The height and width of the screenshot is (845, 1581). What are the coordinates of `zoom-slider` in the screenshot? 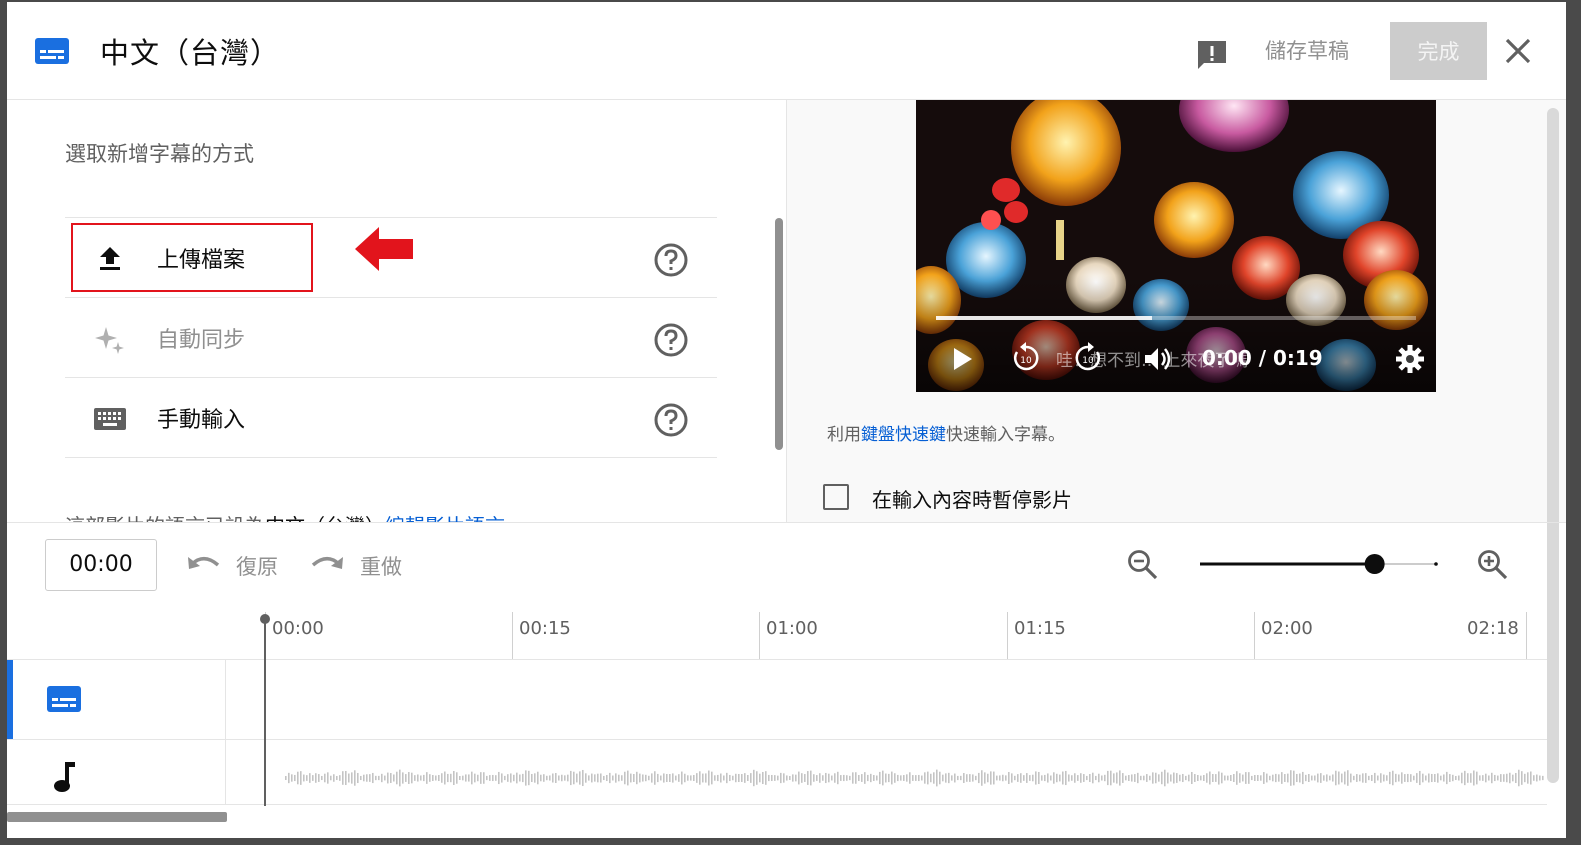 It's located at (1320, 564).